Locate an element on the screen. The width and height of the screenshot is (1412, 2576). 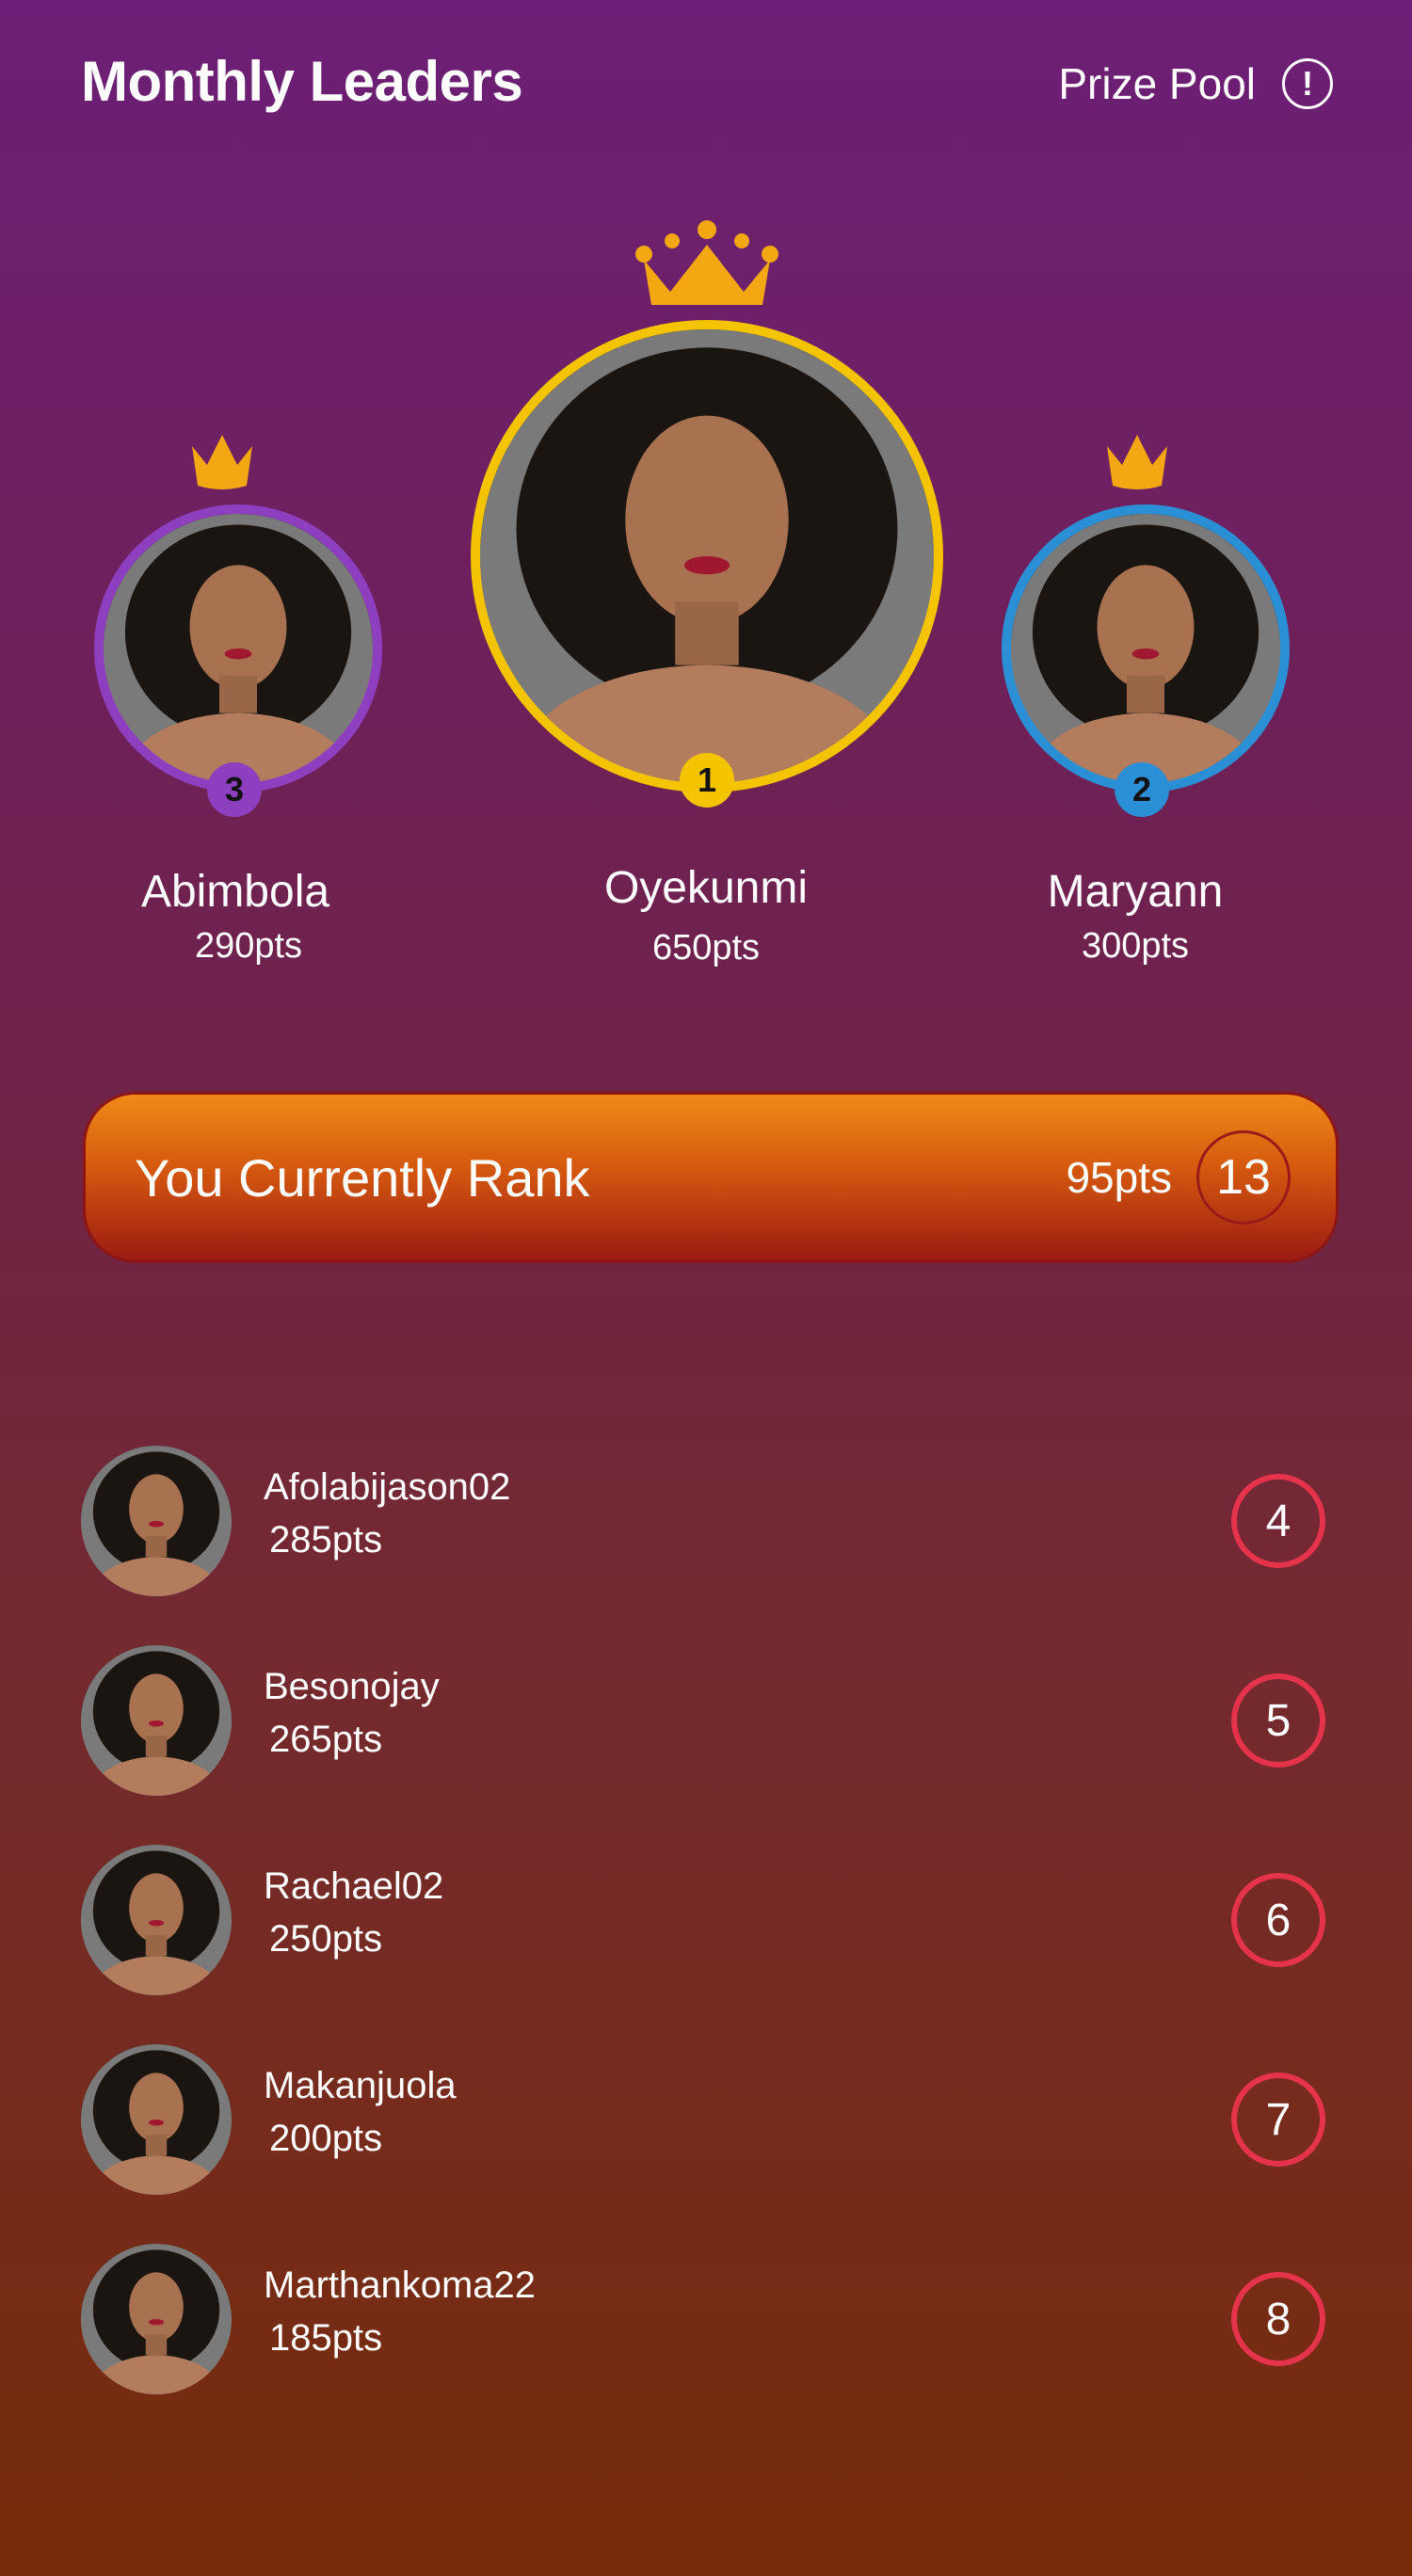
user-points: 265pts is located at coordinates (326, 1739).